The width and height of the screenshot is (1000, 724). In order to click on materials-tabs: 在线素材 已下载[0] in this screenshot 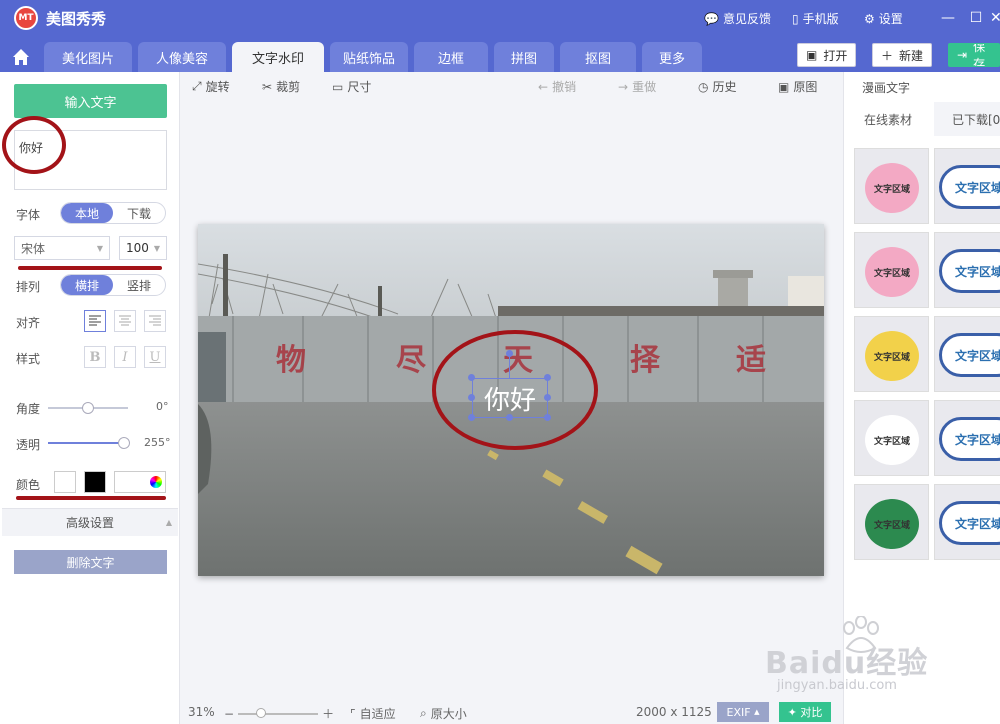, I will do `click(922, 119)`.